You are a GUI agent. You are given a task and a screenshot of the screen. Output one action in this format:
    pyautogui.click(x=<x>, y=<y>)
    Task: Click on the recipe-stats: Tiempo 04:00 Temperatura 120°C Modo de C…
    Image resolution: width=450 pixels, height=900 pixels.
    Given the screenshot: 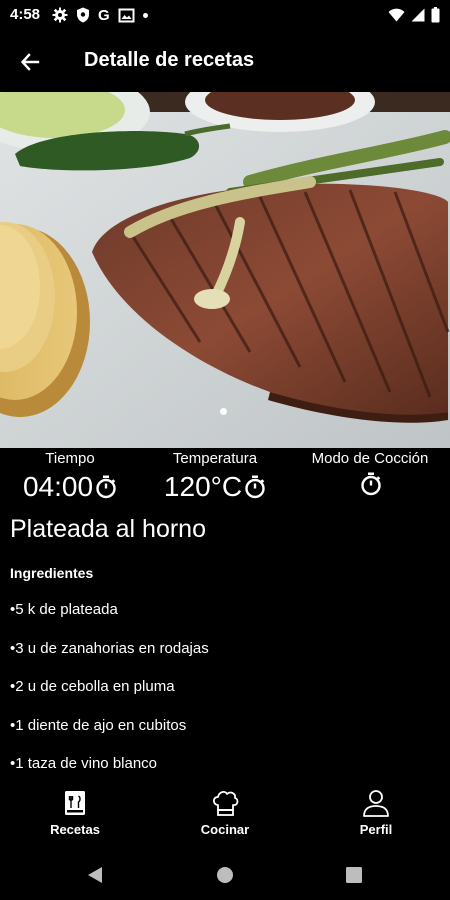 What is the action you would take?
    pyautogui.click(x=225, y=480)
    